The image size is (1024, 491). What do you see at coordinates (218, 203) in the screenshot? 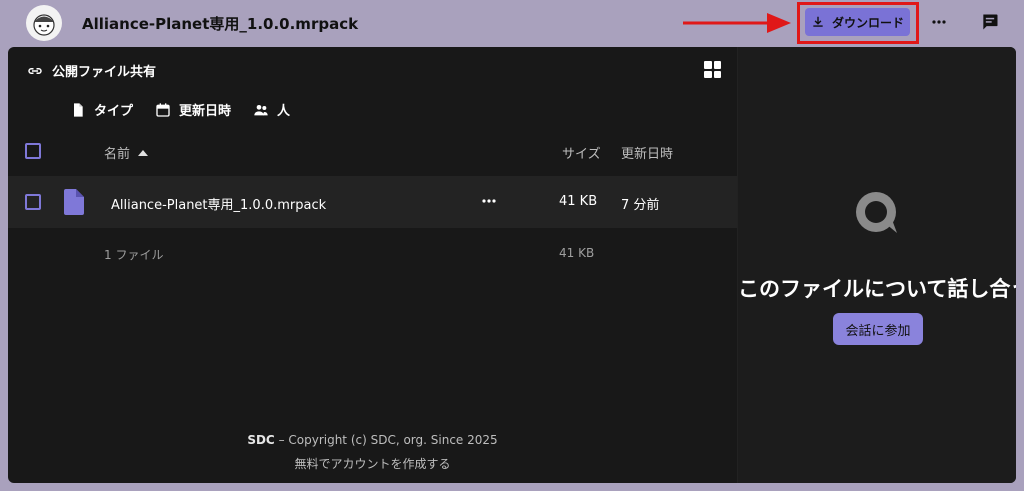
I see `file-name: Alliance-Planet専用_1.0.0.mrpack` at bounding box center [218, 203].